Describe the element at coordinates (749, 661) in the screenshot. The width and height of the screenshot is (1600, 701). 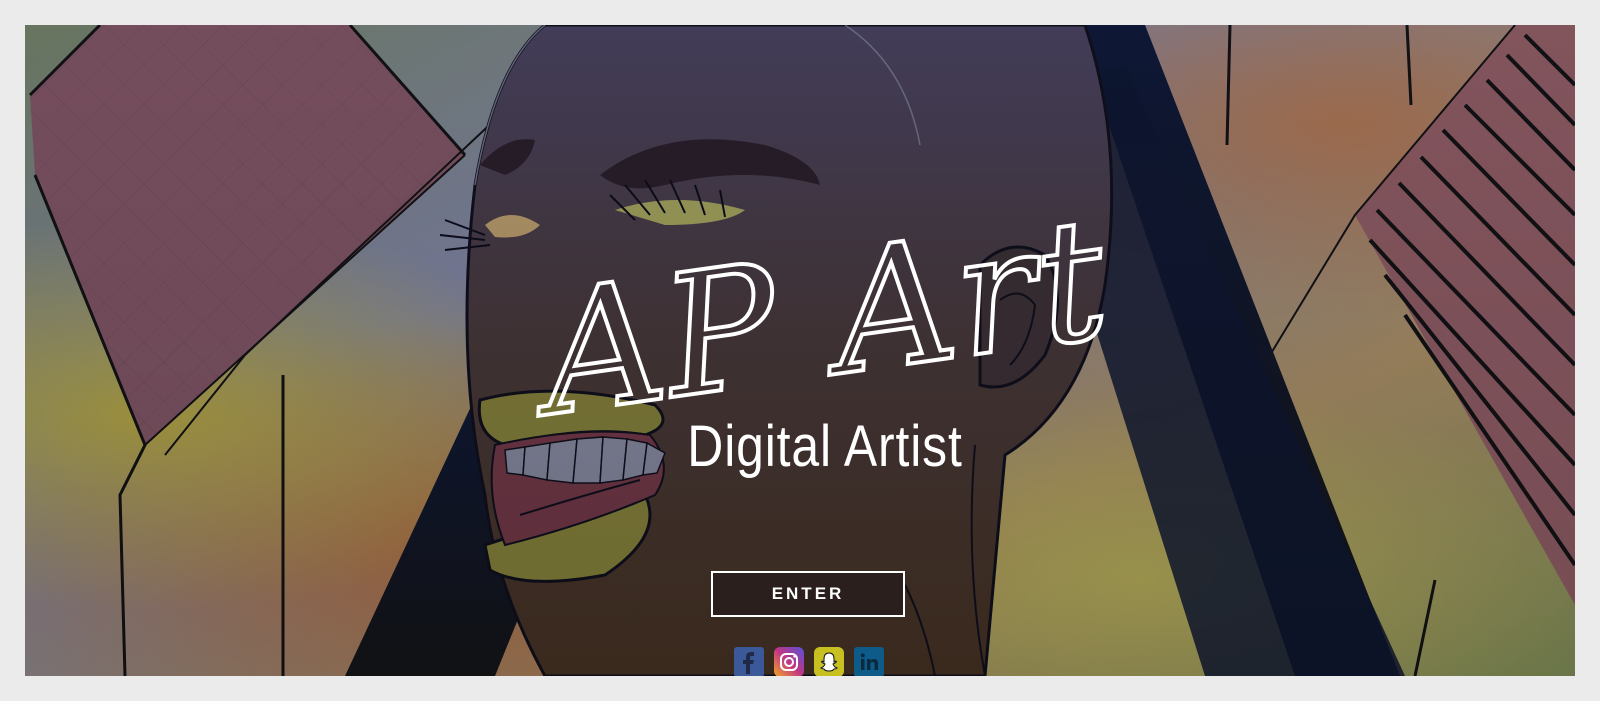
I see `facebook-icon` at that location.